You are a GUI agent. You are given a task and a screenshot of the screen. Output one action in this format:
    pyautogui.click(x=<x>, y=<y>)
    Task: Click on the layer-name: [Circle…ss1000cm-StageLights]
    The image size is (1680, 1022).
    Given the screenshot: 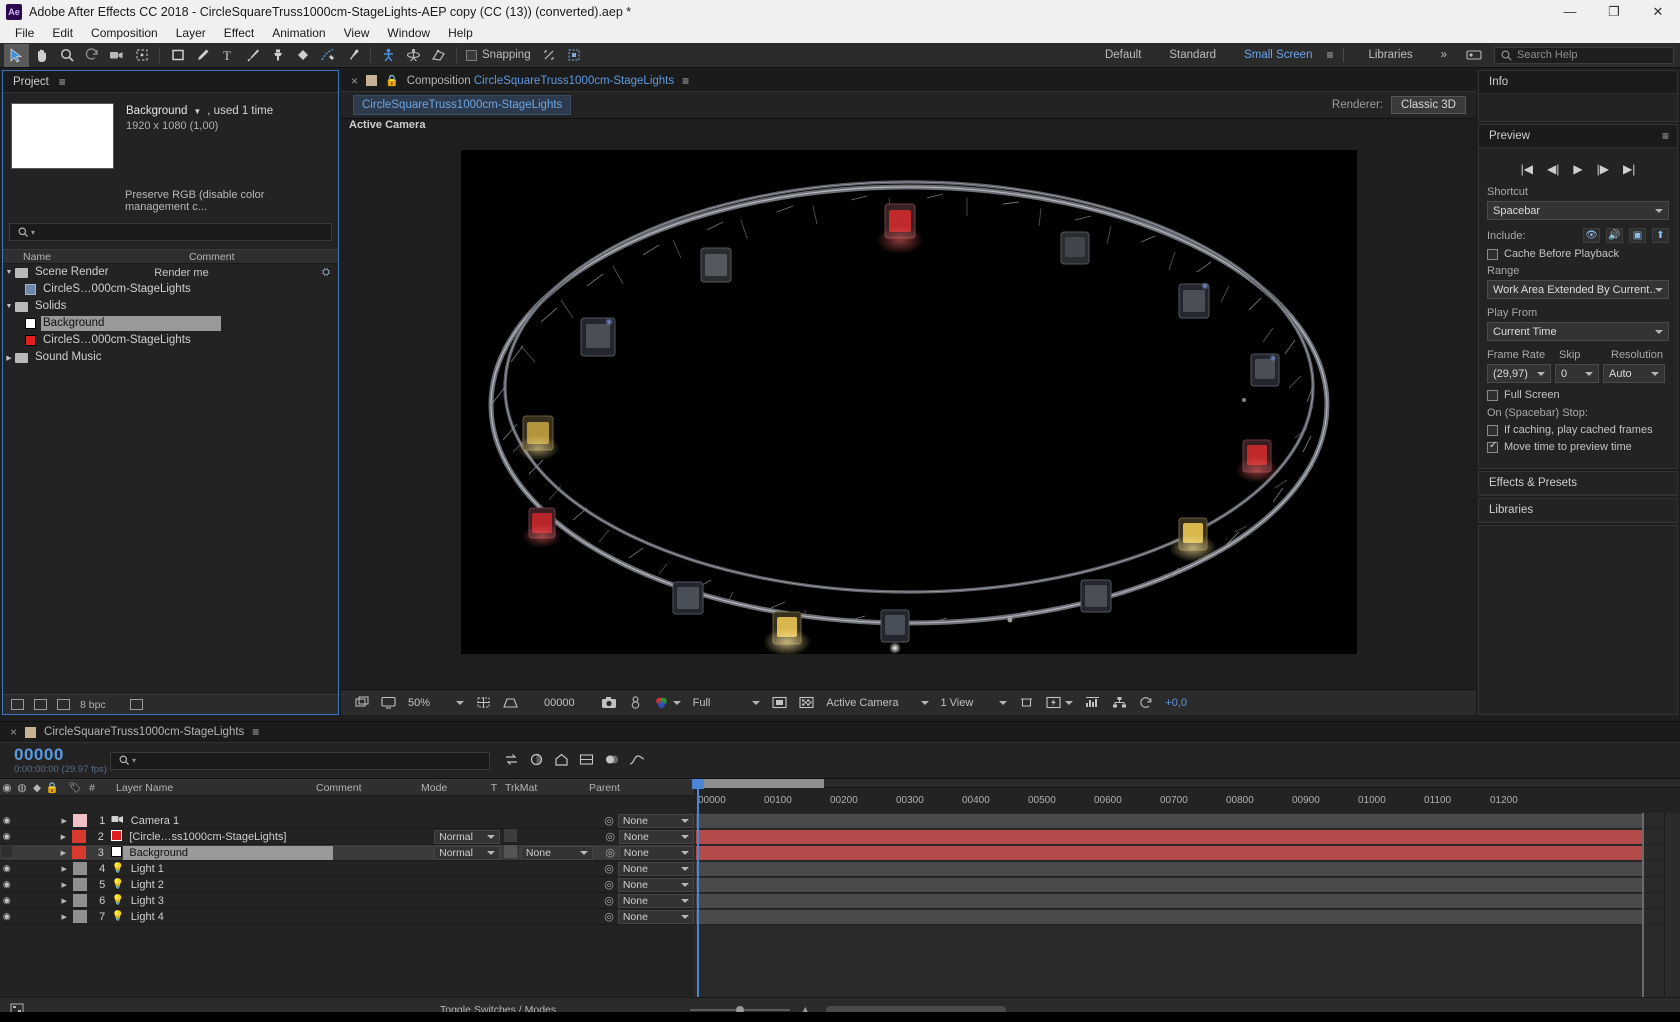 What is the action you would take?
    pyautogui.click(x=228, y=837)
    